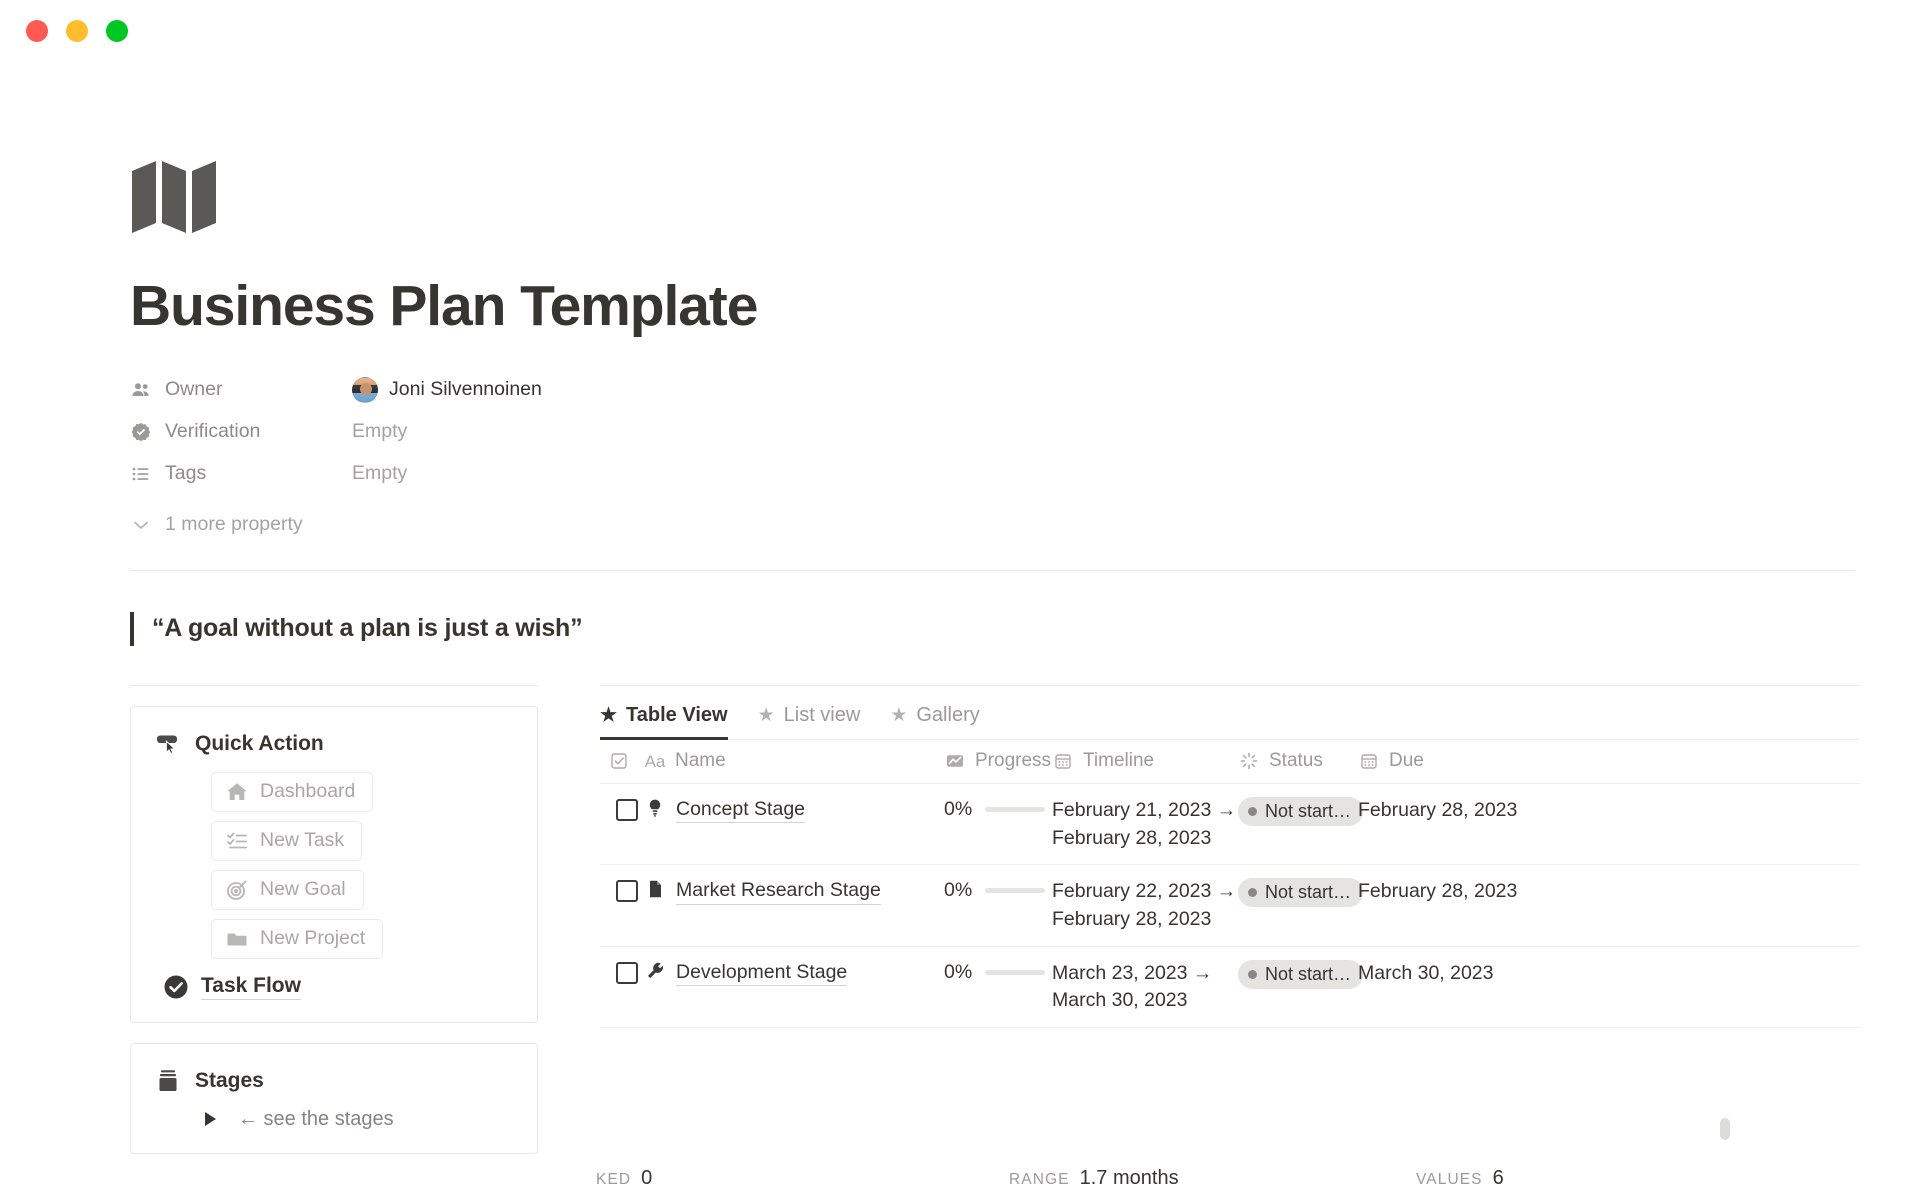 The image size is (1920, 1200). I want to click on tab-list-view: ★ List view, so click(809, 721).